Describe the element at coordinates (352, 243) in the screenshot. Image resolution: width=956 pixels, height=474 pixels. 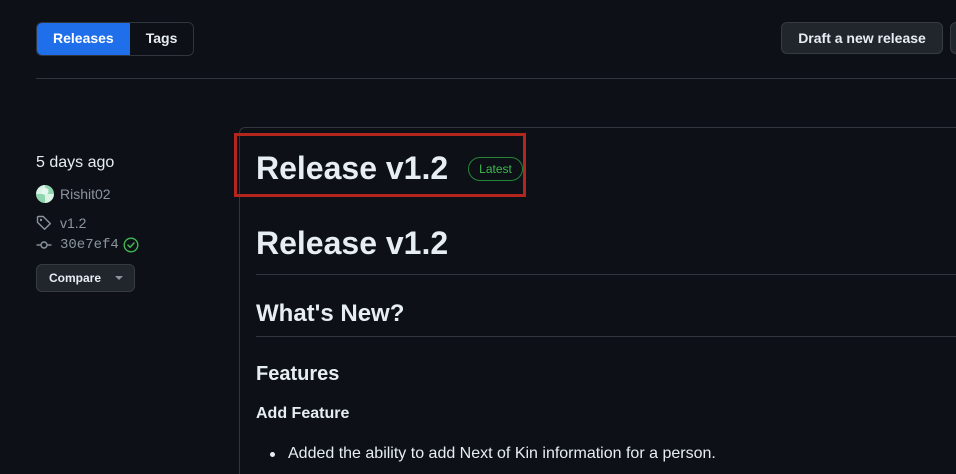
I see `notes-heading-1: Release v1.2` at that location.